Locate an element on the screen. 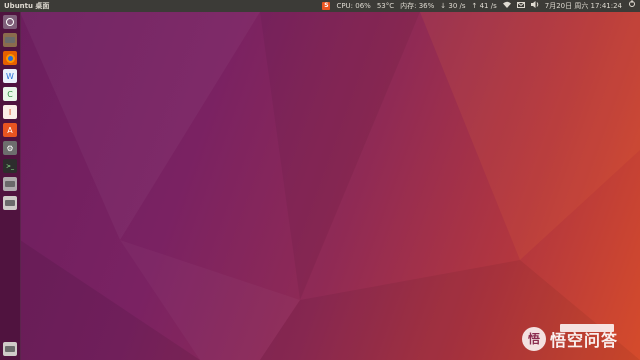 The height and width of the screenshot is (360, 640). mail-icon is located at coordinates (520, 6).